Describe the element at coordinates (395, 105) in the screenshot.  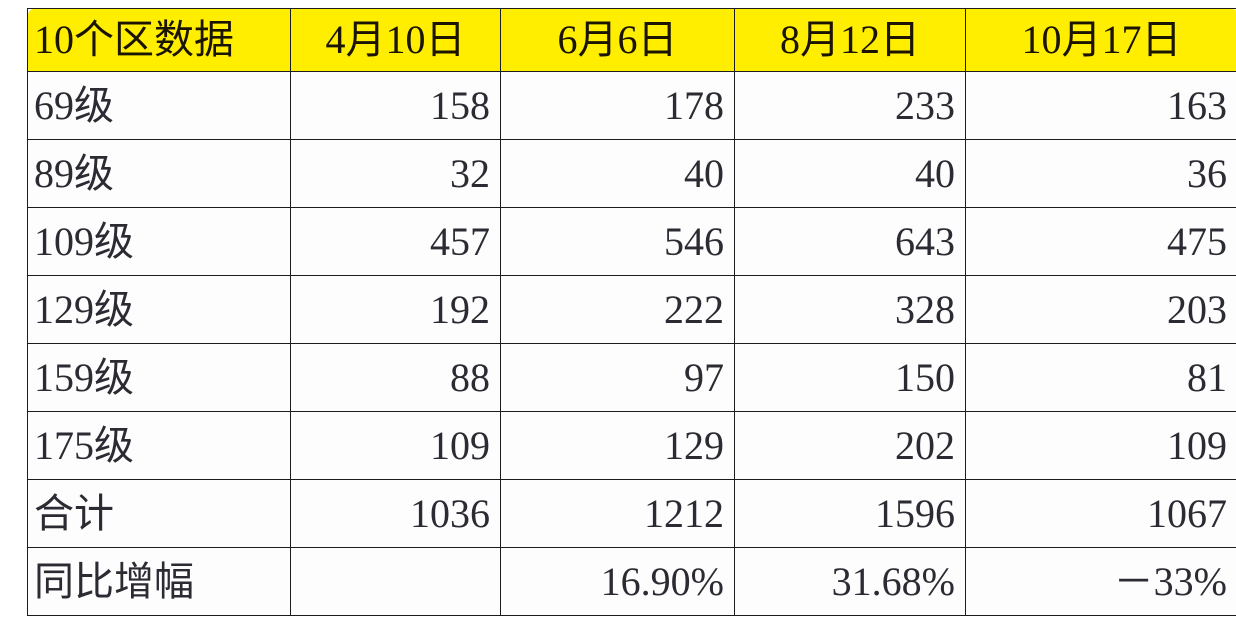
I see `cell-apr10: 158` at that location.